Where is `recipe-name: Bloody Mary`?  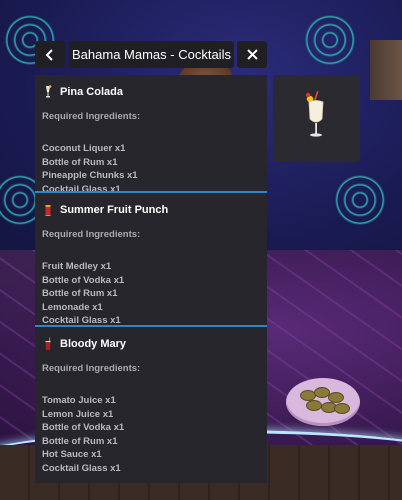
recipe-name: Bloody Mary is located at coordinates (93, 344).